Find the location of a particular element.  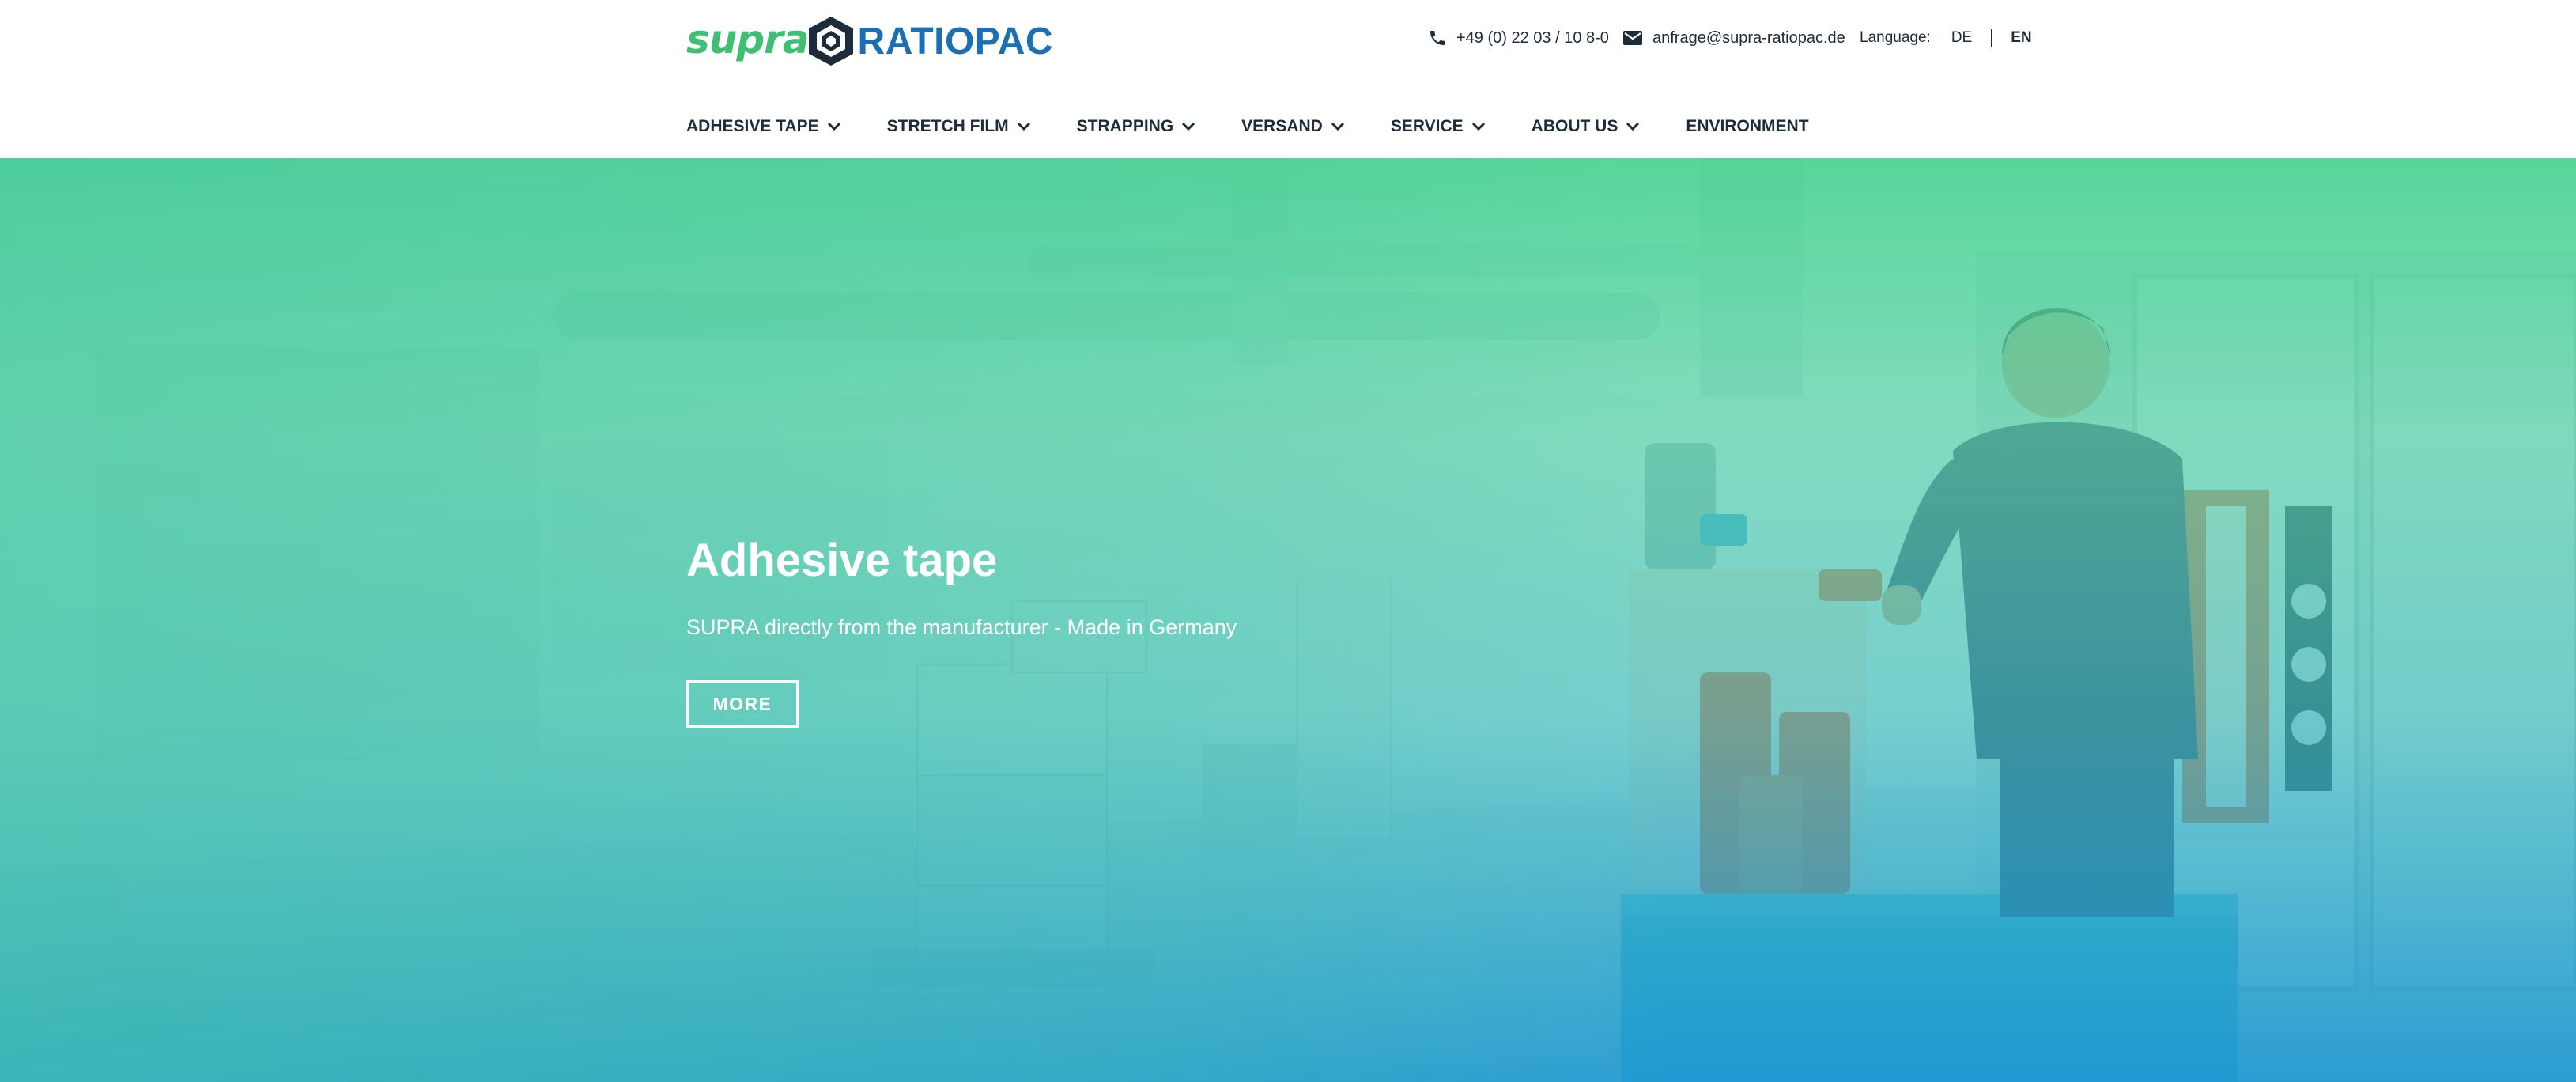

brand-logo: supra RATIOPAC is located at coordinates (869, 41).